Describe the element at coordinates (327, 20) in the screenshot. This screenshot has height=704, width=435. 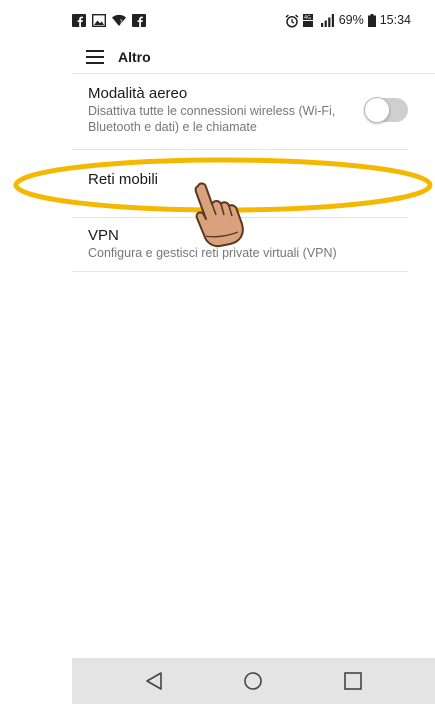
I see `signal-icon` at that location.